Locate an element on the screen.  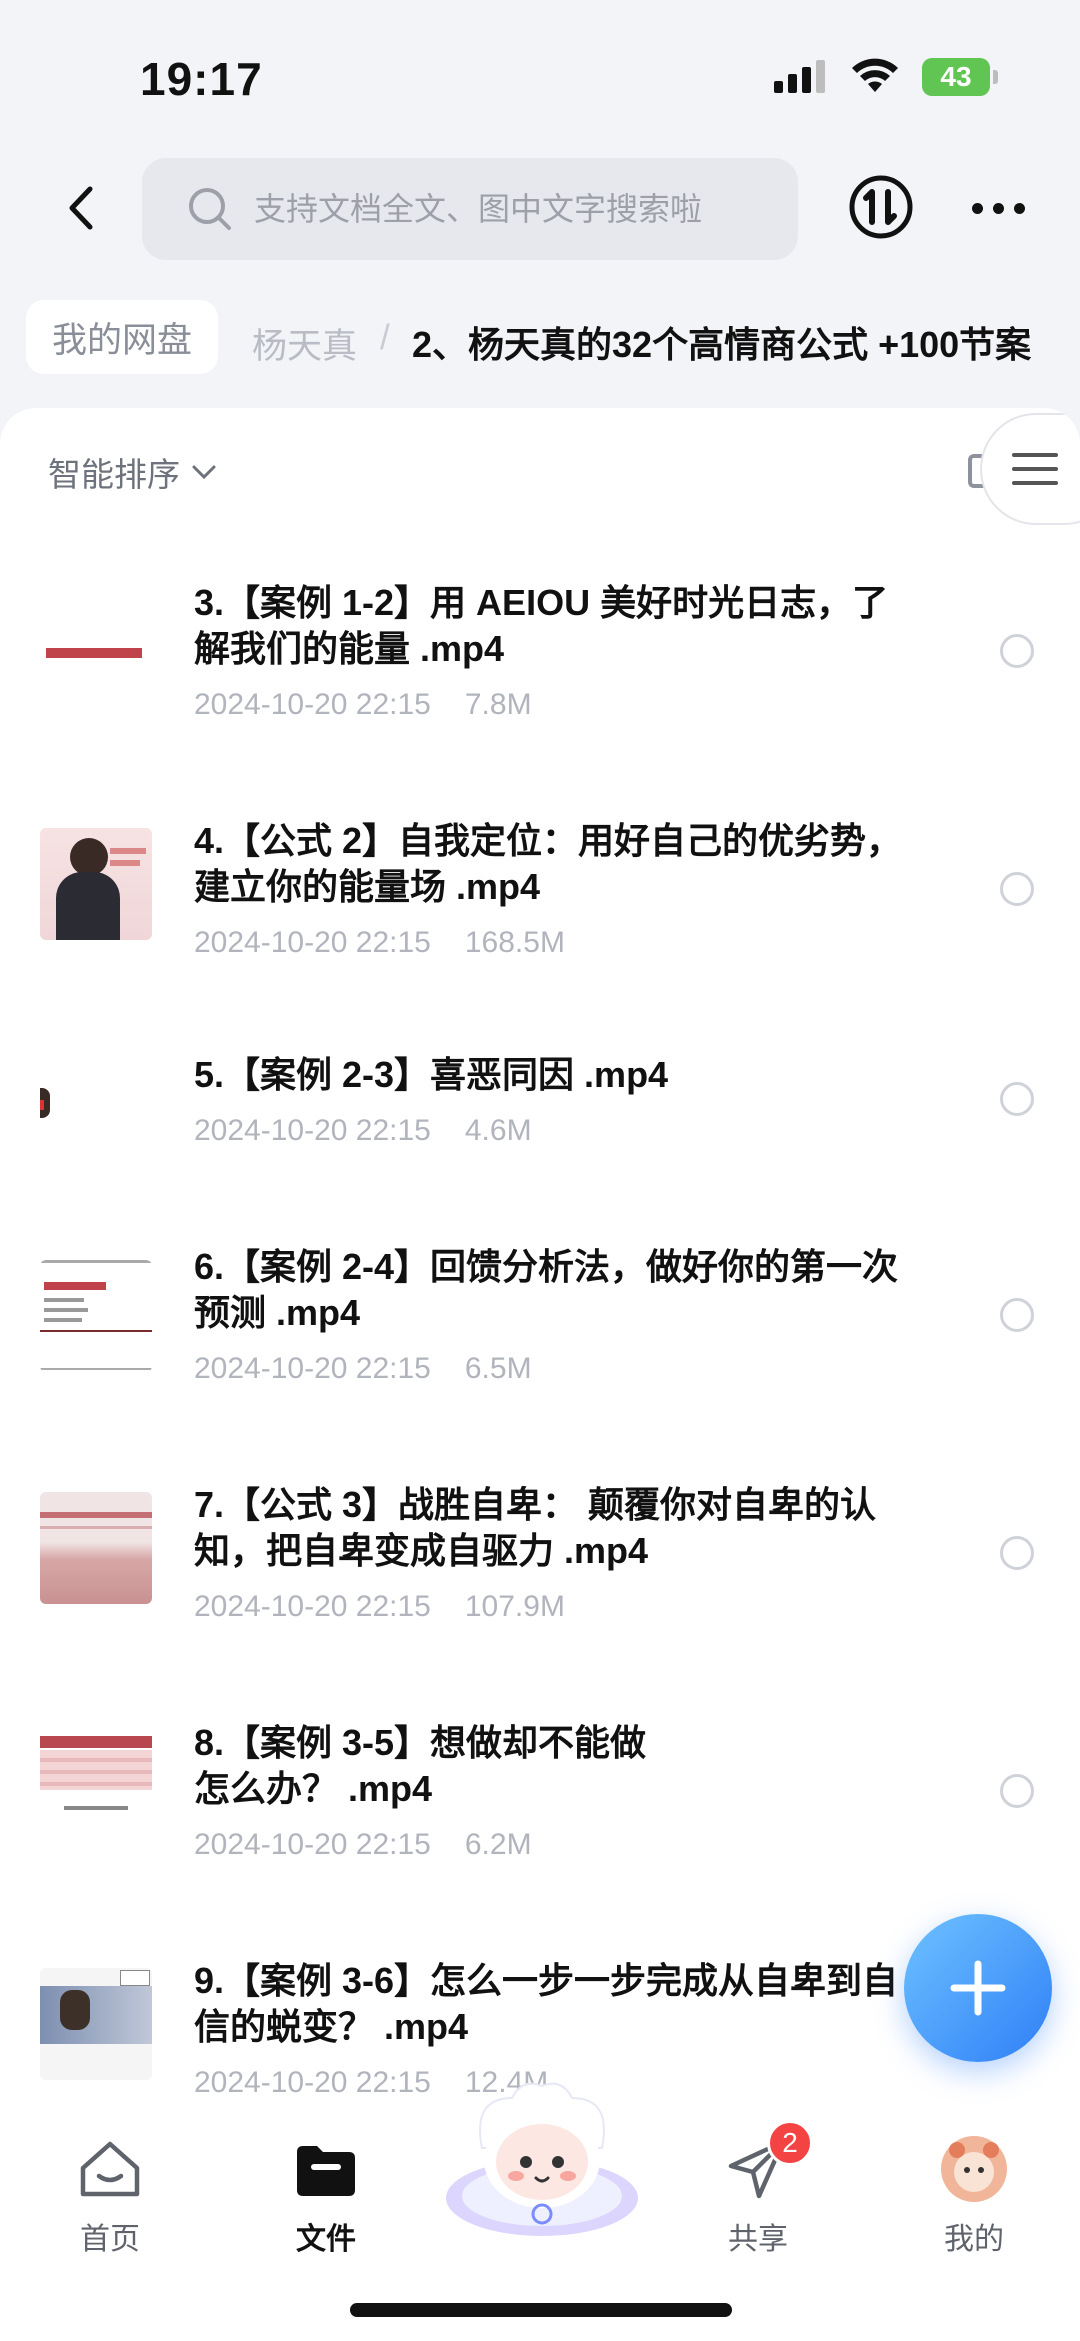
send-icon: 2 is located at coordinates (768, 2162).